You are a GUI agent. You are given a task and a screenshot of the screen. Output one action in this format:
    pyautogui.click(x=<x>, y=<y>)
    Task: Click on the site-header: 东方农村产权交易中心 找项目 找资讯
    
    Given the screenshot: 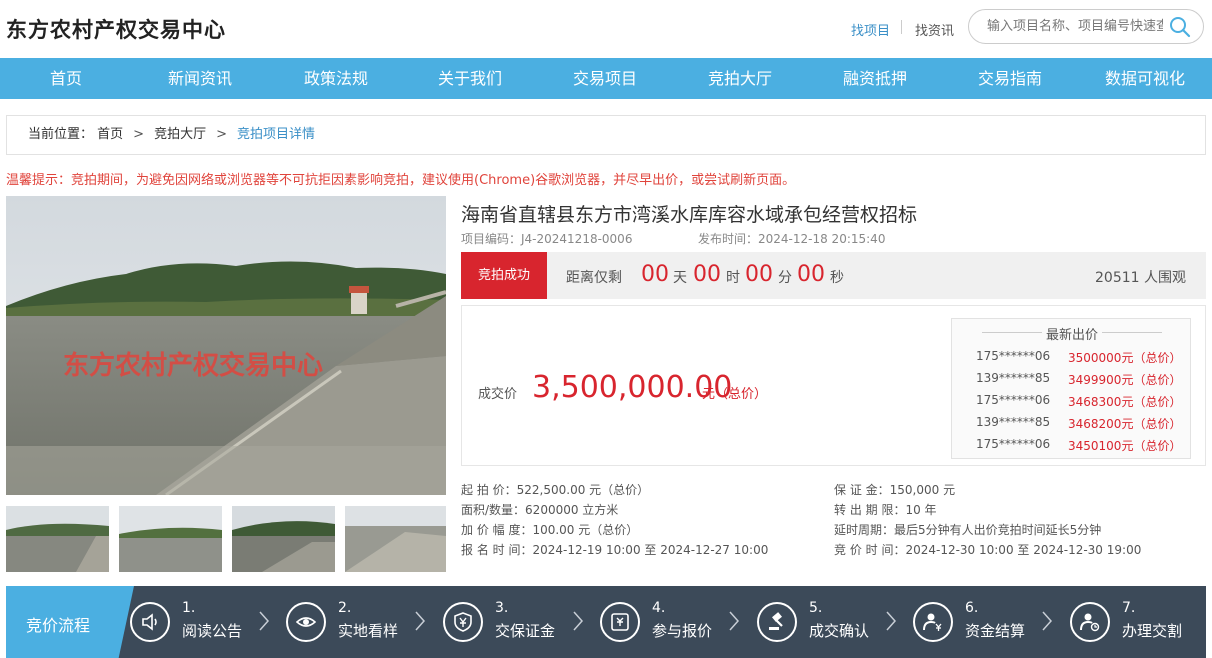 What is the action you would take?
    pyautogui.click(x=606, y=29)
    